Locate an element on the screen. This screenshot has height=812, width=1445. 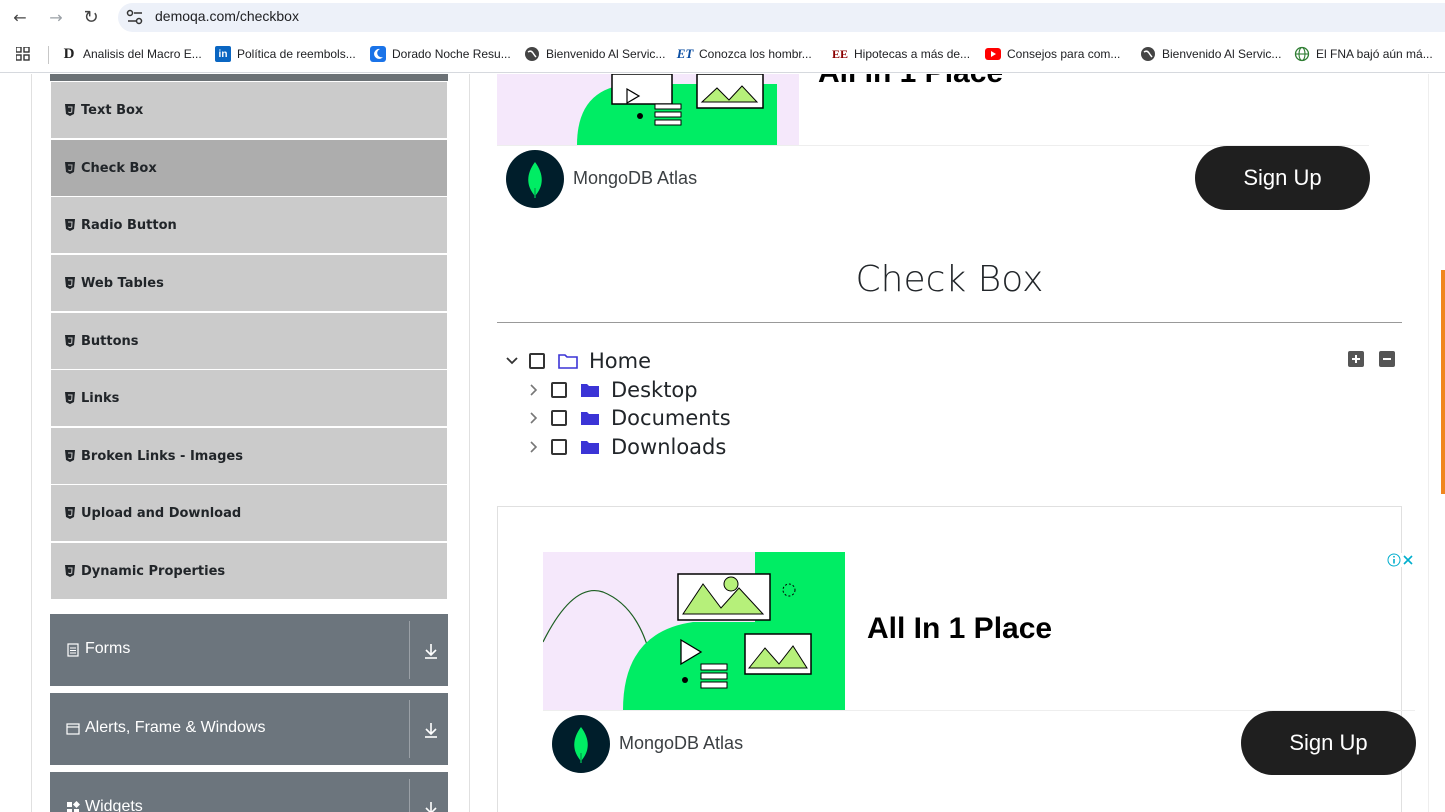
site-settings-icon is located at coordinates (135, 17).